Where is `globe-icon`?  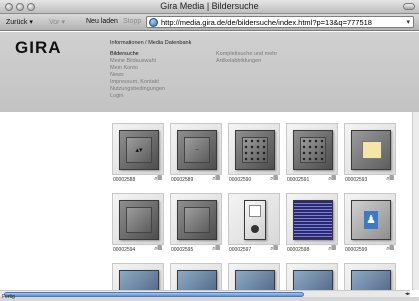
globe-icon is located at coordinates (153, 22).